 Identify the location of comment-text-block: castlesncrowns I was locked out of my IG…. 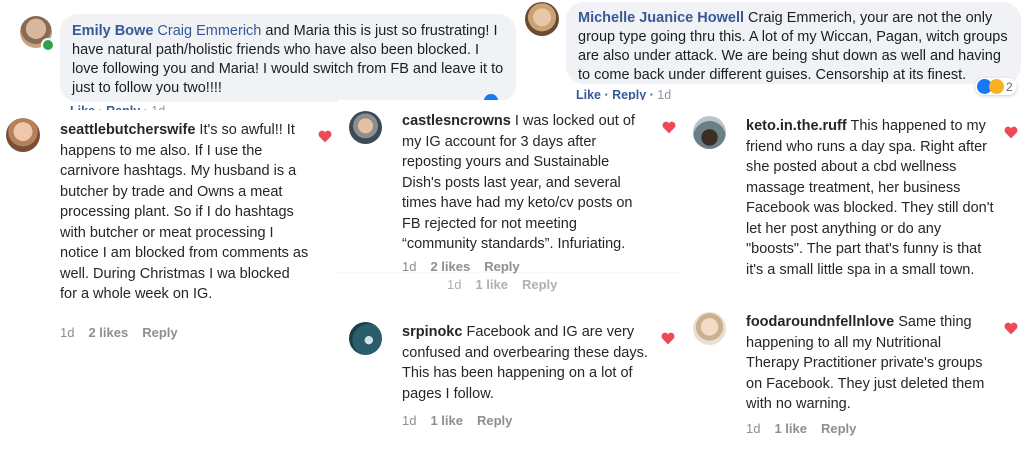
(527, 183).